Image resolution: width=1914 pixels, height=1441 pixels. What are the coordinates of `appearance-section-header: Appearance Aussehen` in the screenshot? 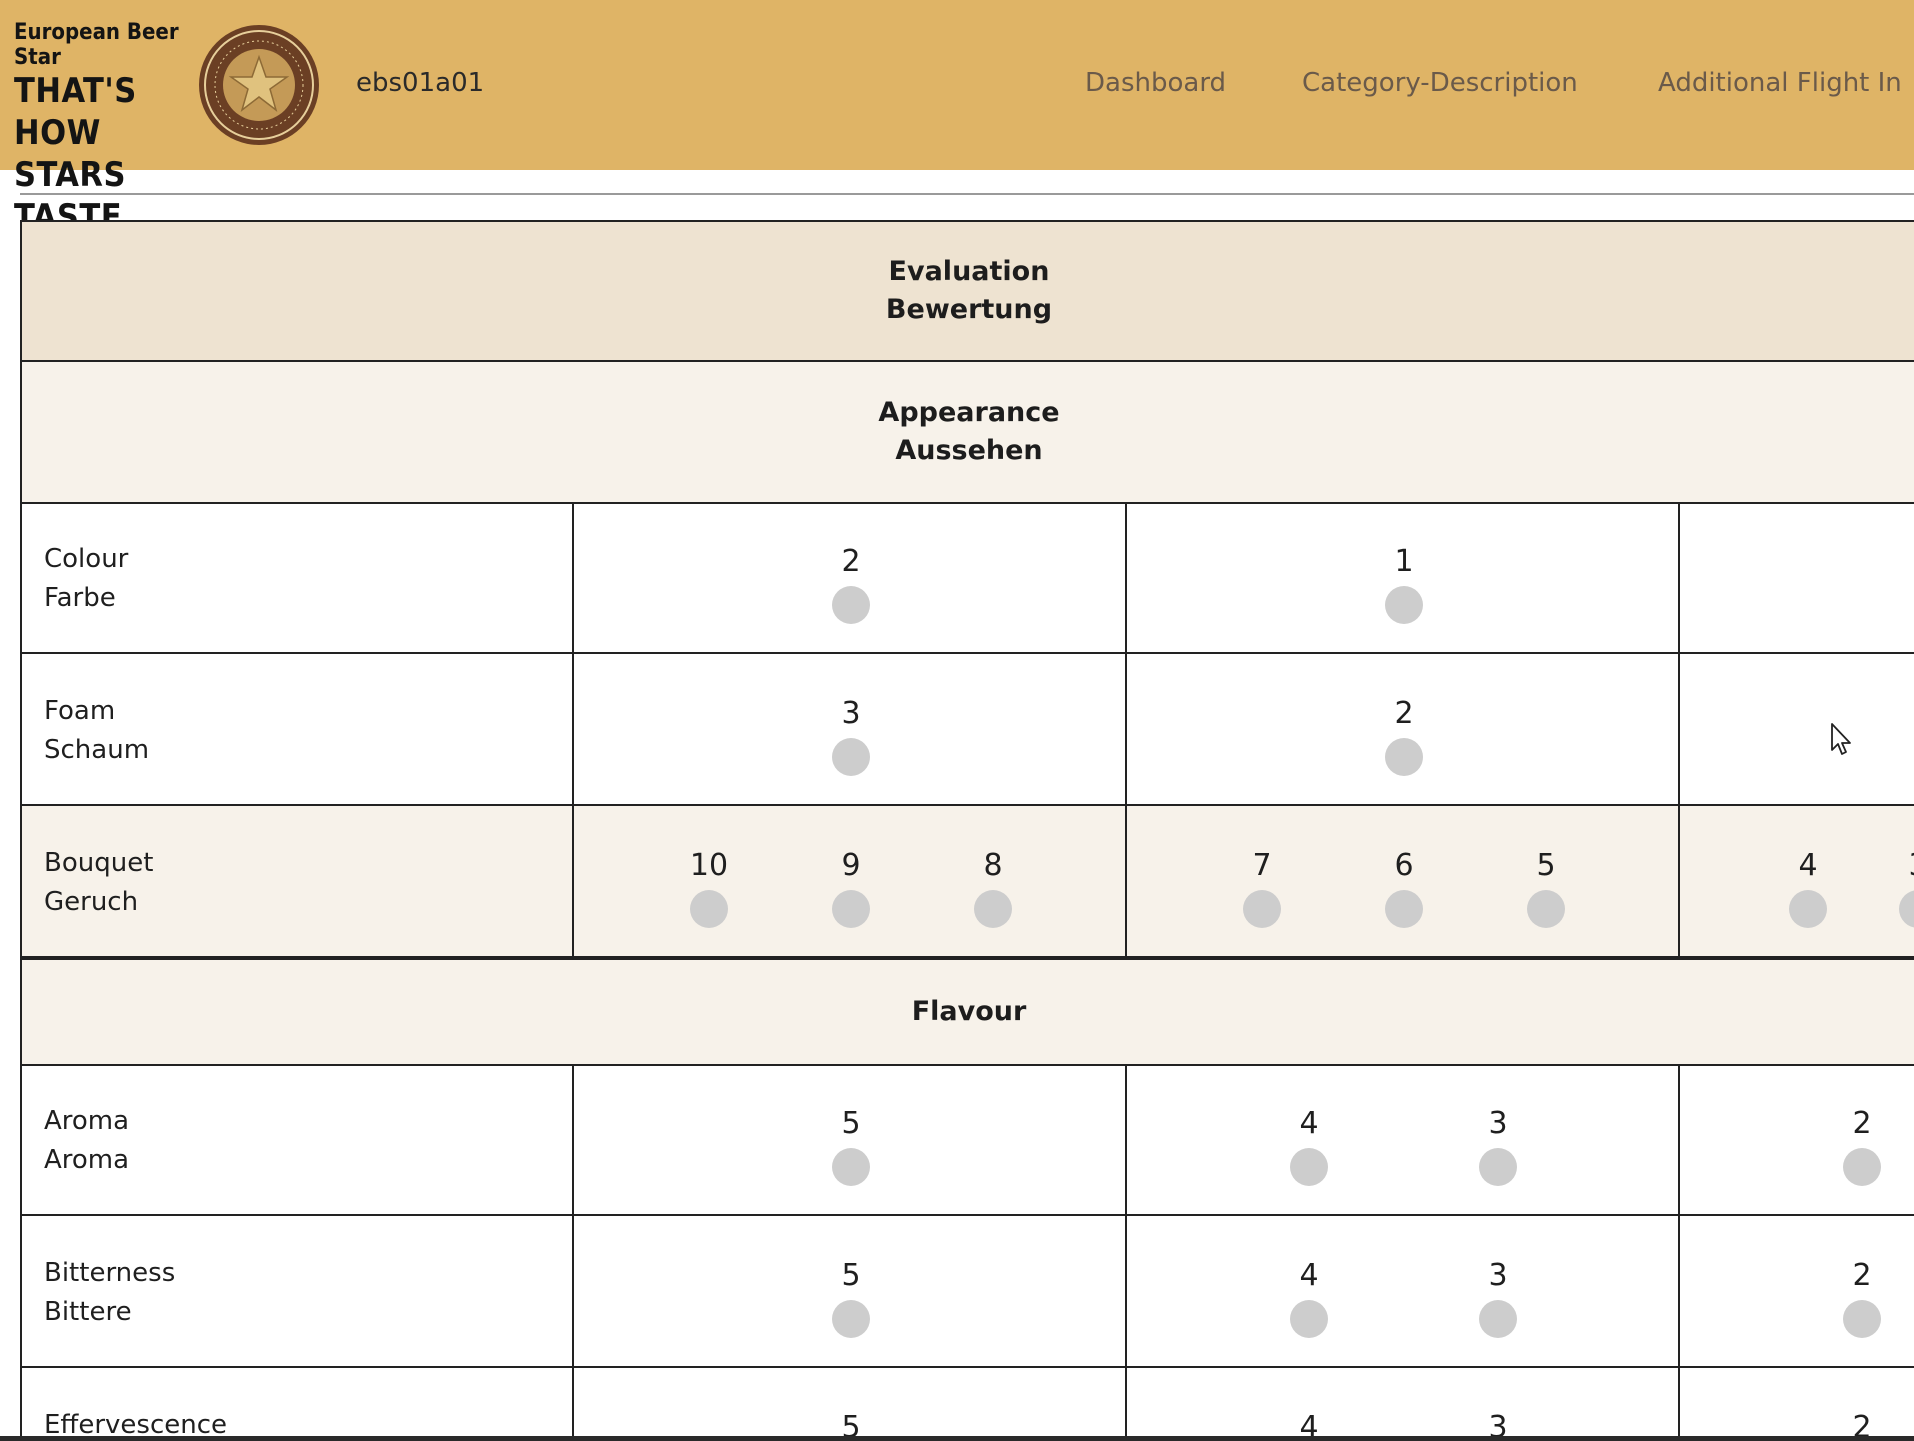 It's located at (967, 432).